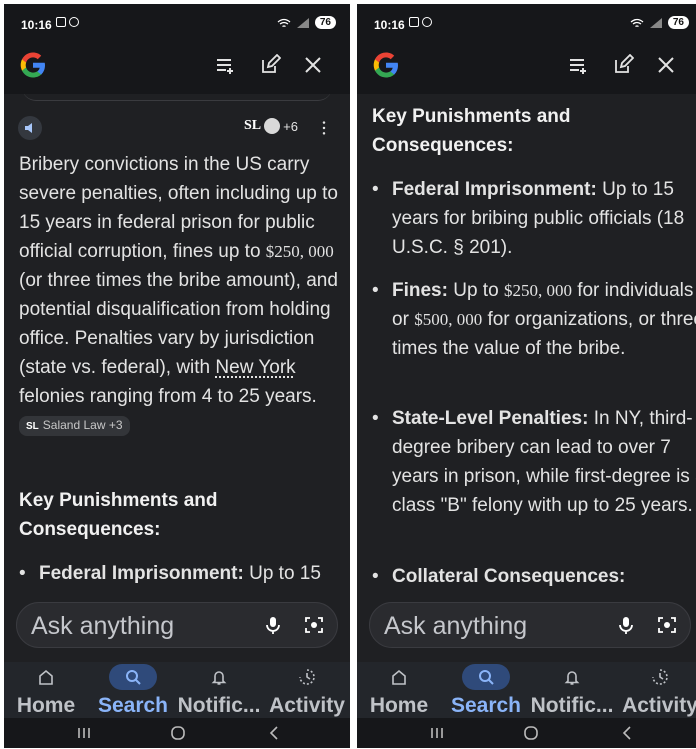  I want to click on bullet-title: State-Level Penalties:, so click(490, 418).